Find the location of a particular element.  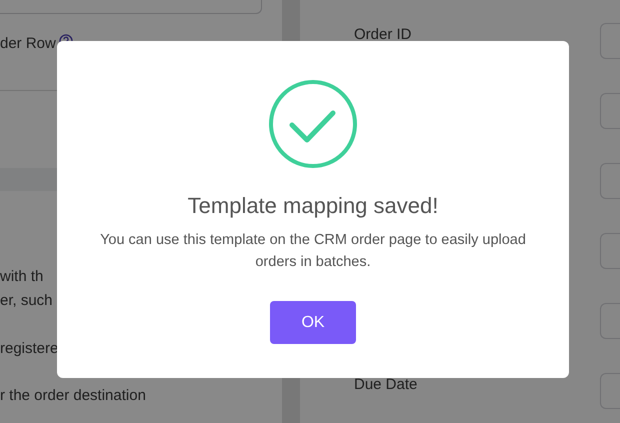

field-label: Order ID is located at coordinates (383, 35).